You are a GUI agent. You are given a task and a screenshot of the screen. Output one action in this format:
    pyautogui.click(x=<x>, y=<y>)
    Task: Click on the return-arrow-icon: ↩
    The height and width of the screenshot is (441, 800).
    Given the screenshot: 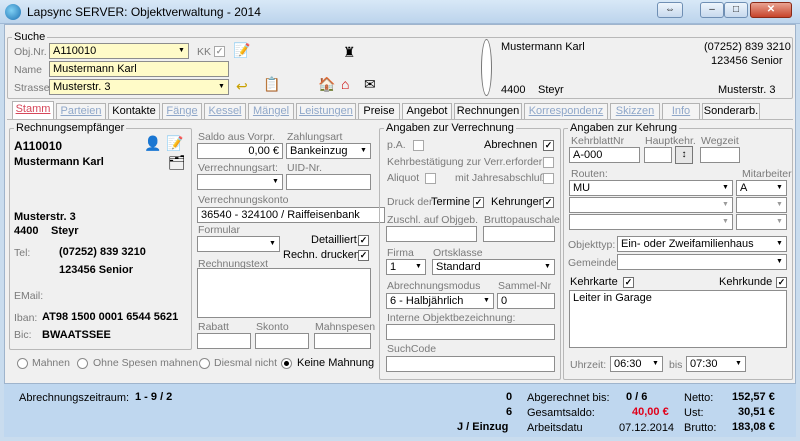 What is the action you would take?
    pyautogui.click(x=242, y=86)
    